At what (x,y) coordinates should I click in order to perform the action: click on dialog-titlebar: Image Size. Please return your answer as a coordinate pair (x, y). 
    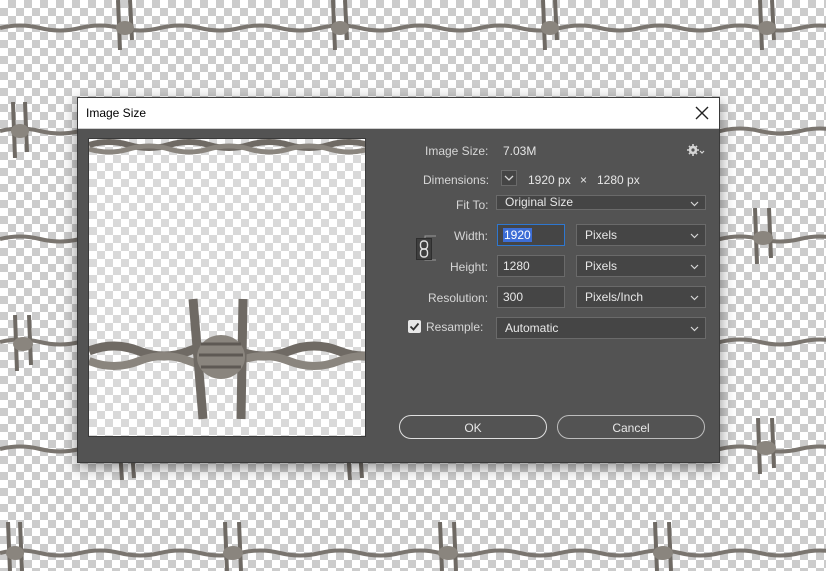
    Looking at the image, I should click on (398, 113).